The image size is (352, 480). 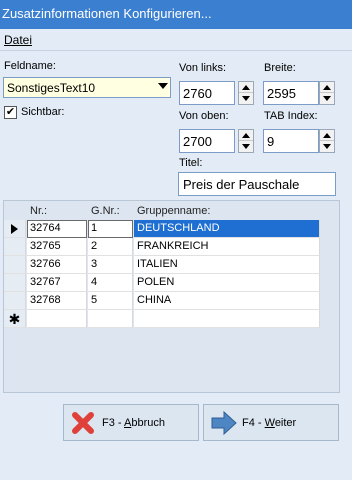 I want to click on breite-input: 2595, so click(x=291, y=93).